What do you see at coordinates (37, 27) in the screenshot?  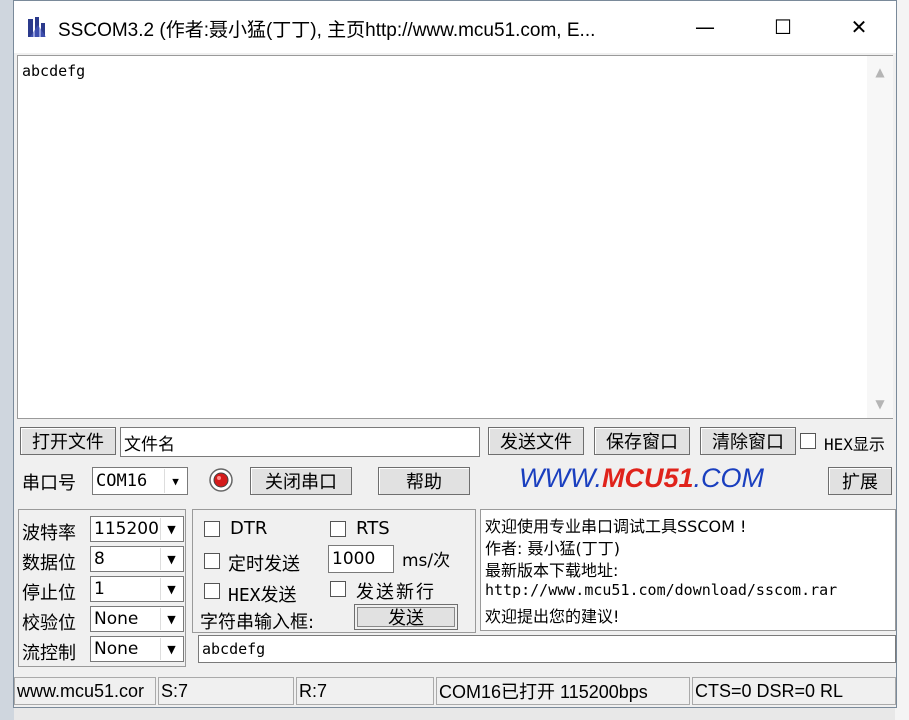 I see `app-icon` at bounding box center [37, 27].